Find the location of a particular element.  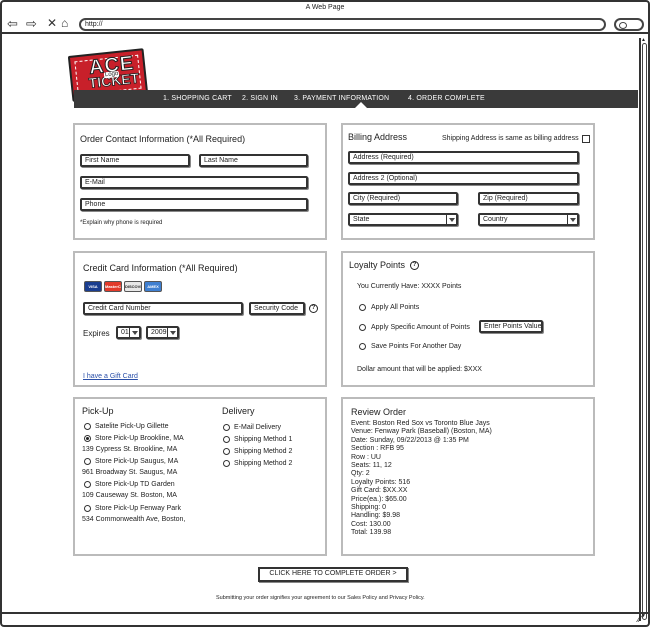

search-icon is located at coordinates (629, 24).